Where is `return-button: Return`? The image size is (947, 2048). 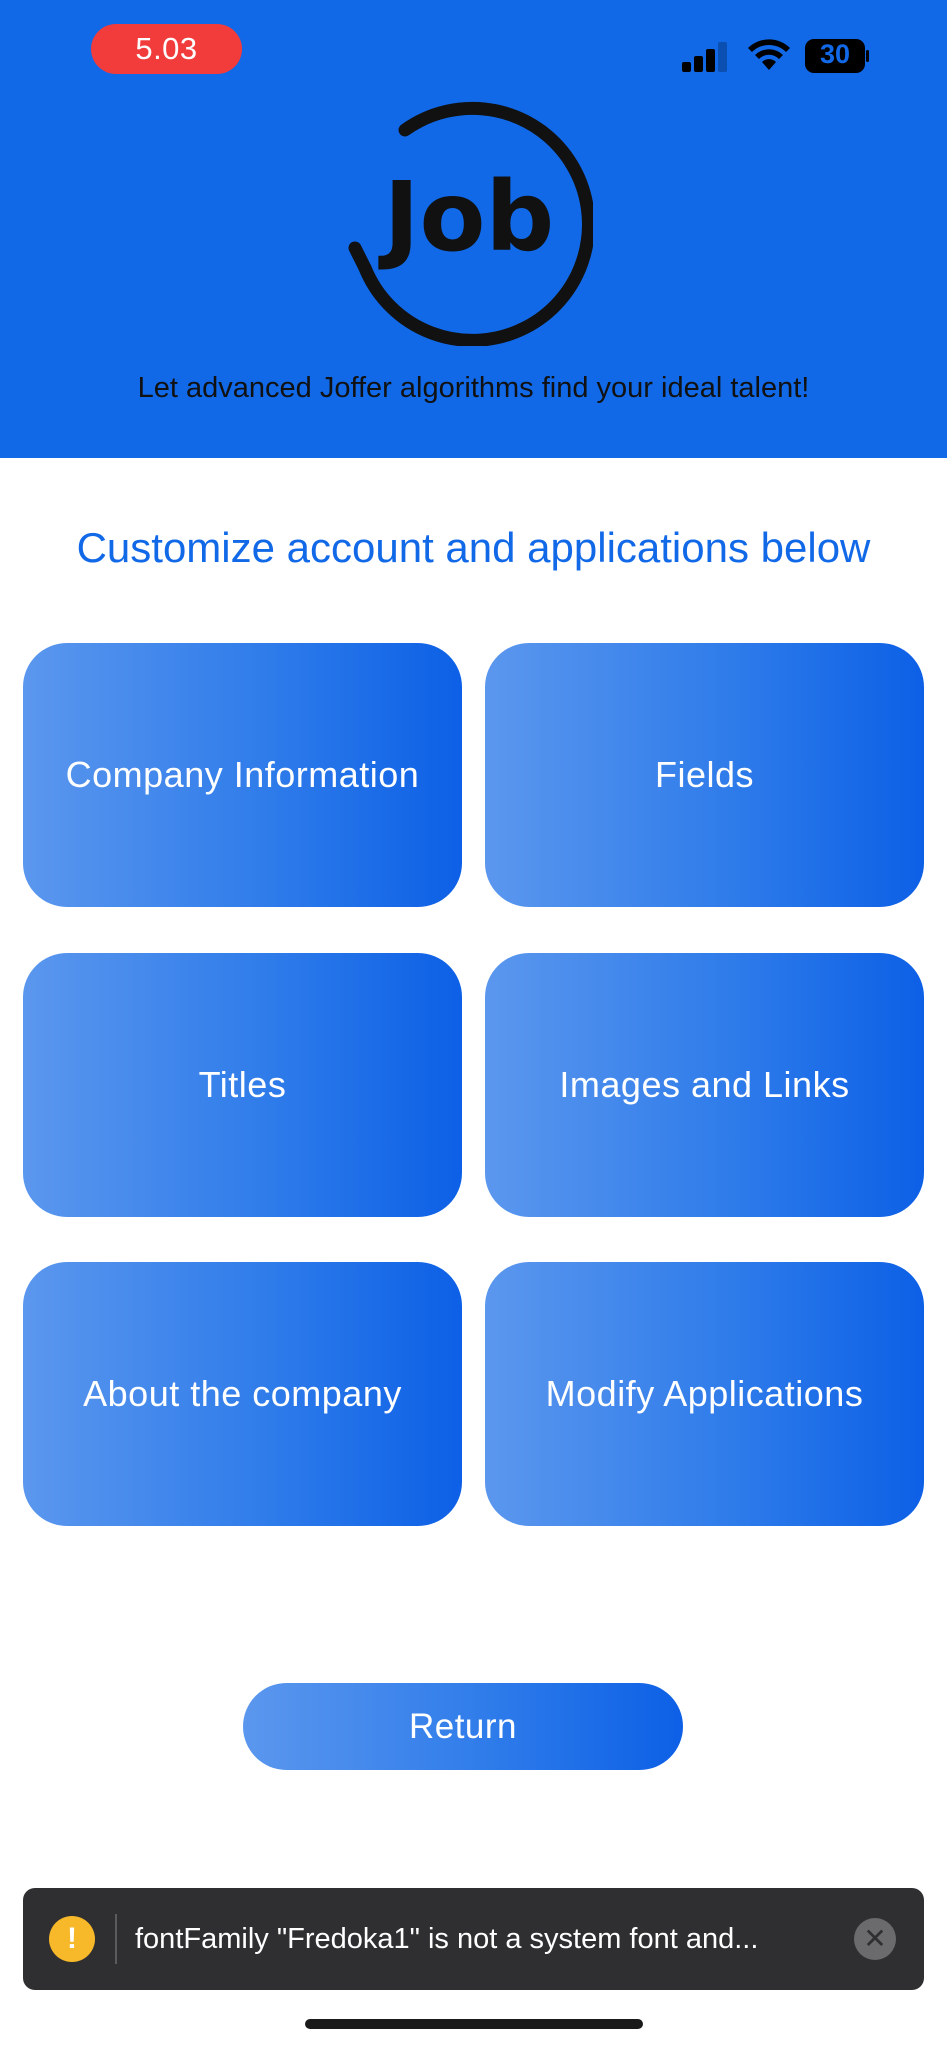
return-button: Return is located at coordinates (463, 1726).